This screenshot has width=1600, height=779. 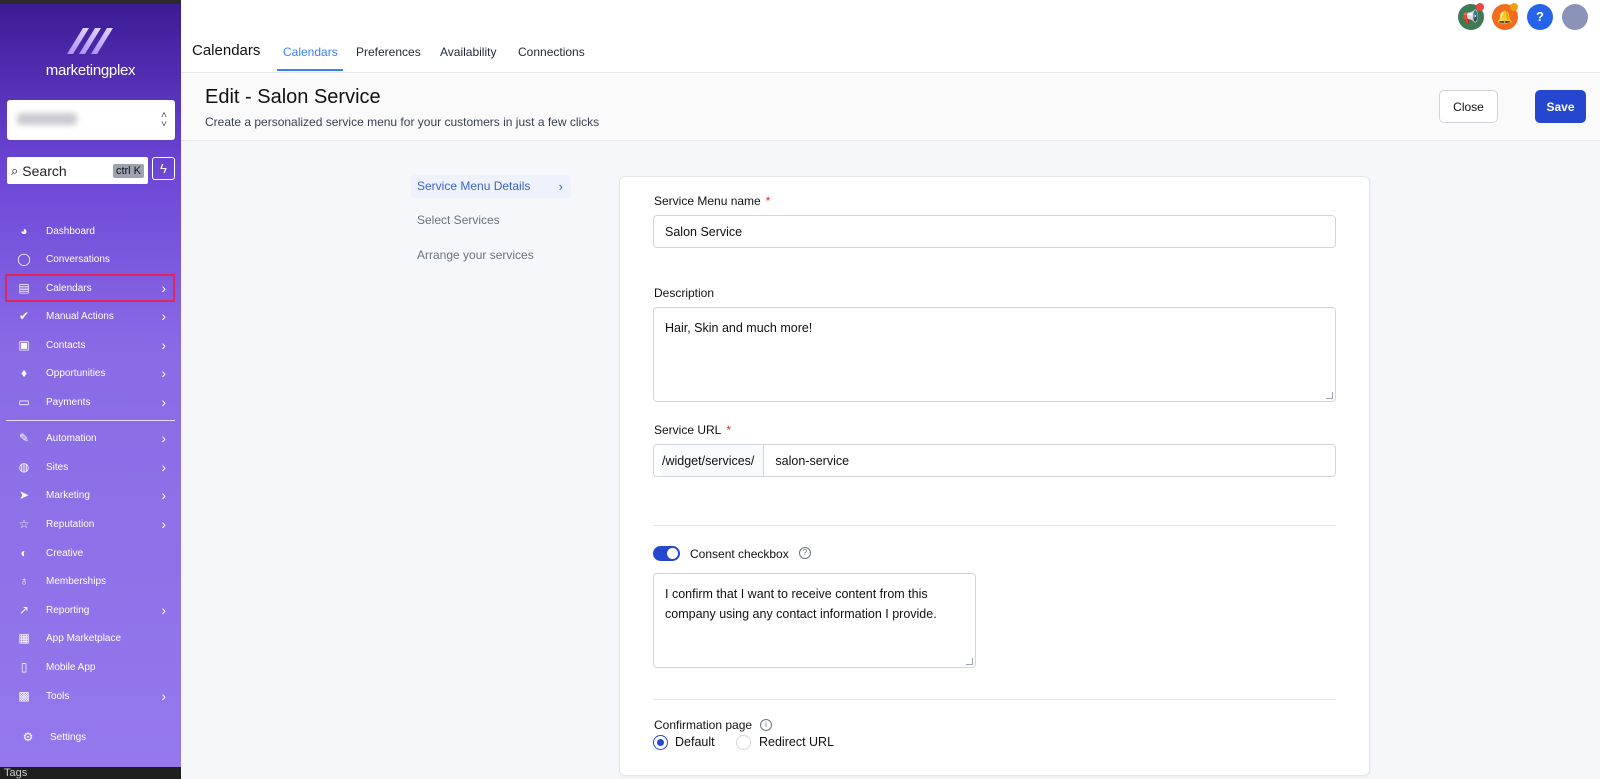 I want to click on service-menu-name-value: Salon Service, so click(x=704, y=231).